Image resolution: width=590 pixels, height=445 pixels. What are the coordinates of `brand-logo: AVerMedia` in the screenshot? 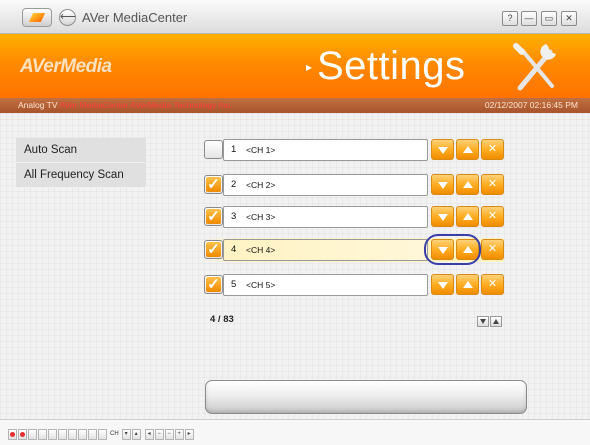 It's located at (66, 66).